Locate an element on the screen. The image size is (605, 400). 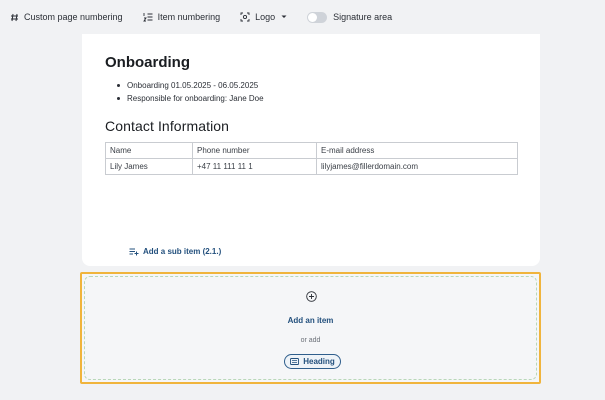
page-title: Onboarding is located at coordinates (147, 62).